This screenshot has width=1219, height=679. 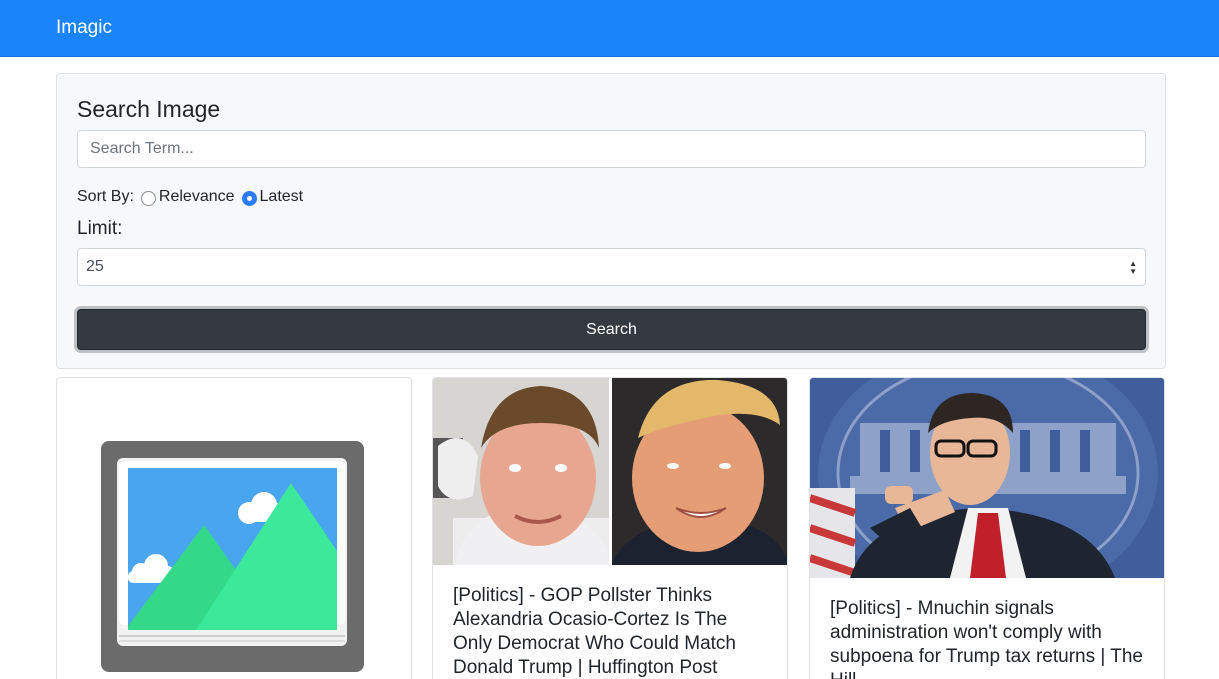 What do you see at coordinates (232, 556) in the screenshot?
I see `placeholder-image-icon` at bounding box center [232, 556].